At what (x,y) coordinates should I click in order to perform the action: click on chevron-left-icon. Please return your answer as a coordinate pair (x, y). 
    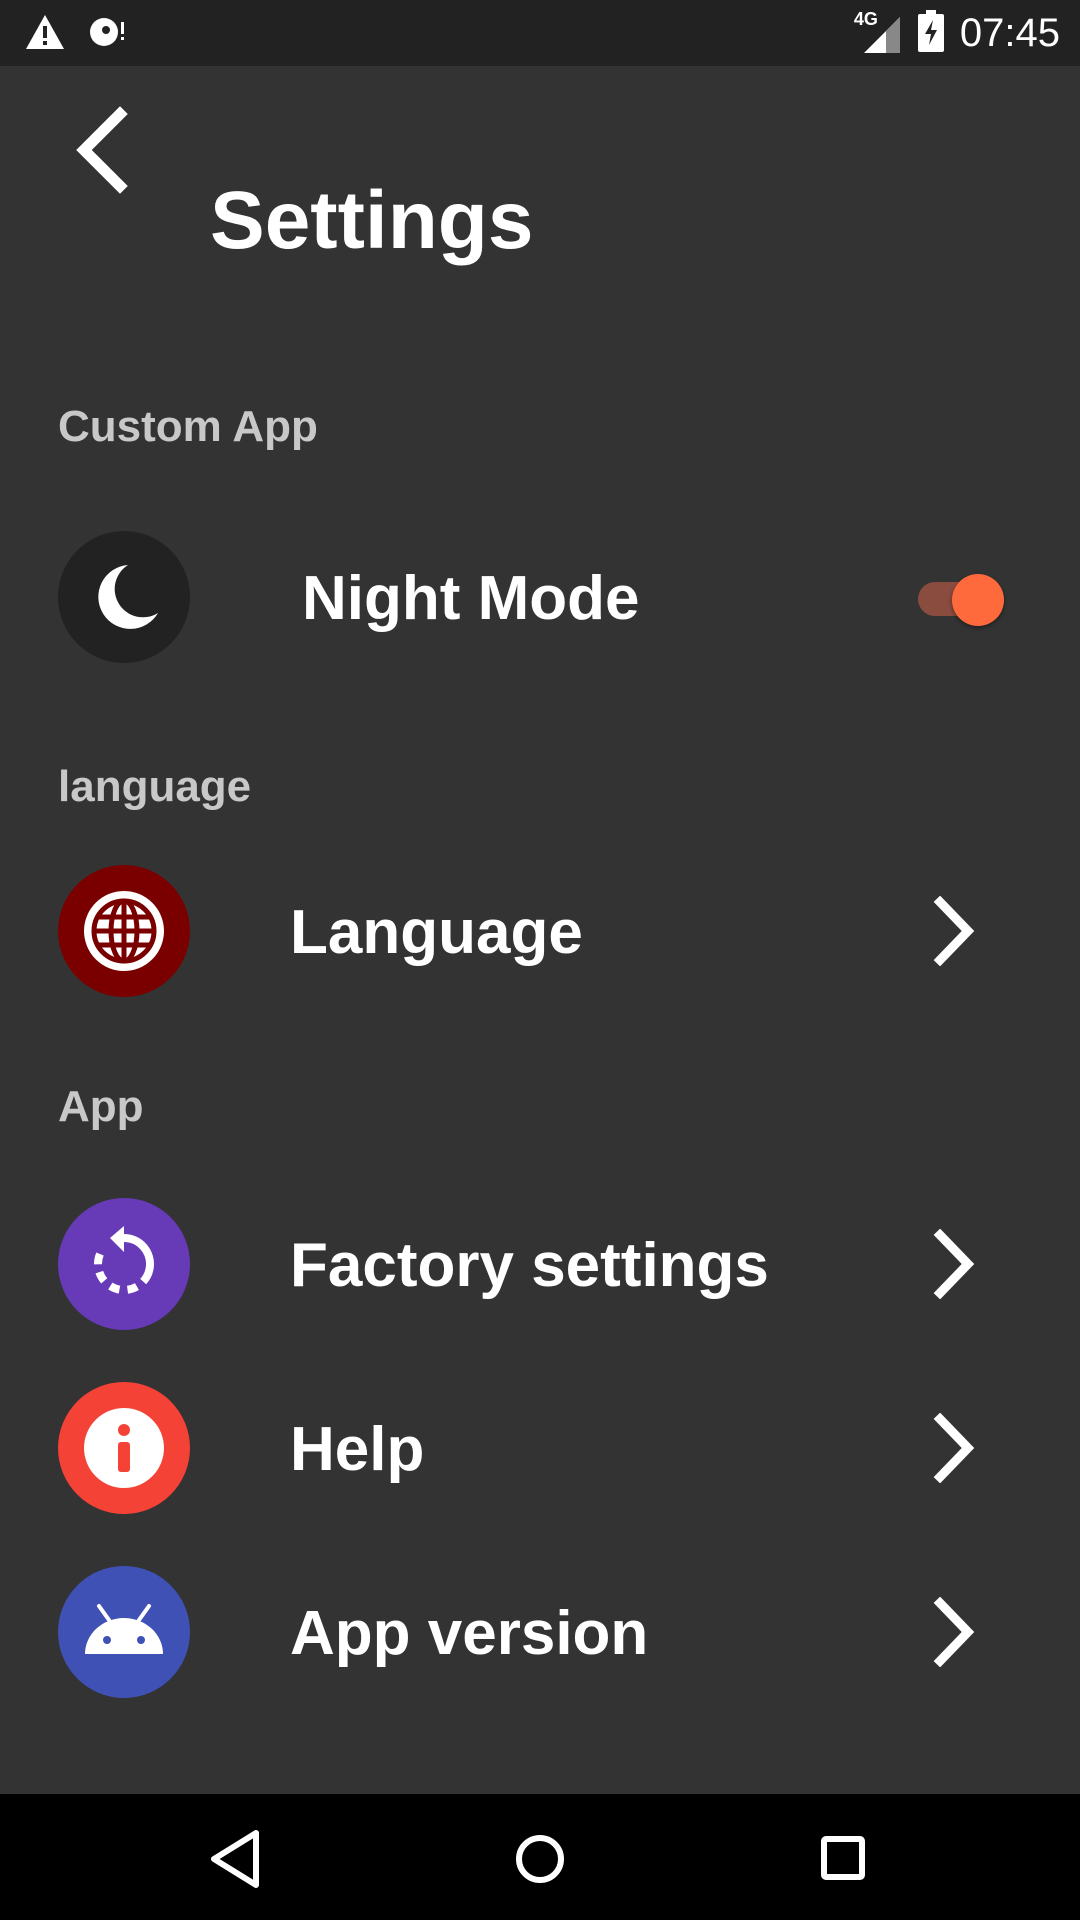
    Looking at the image, I should click on (102, 150).